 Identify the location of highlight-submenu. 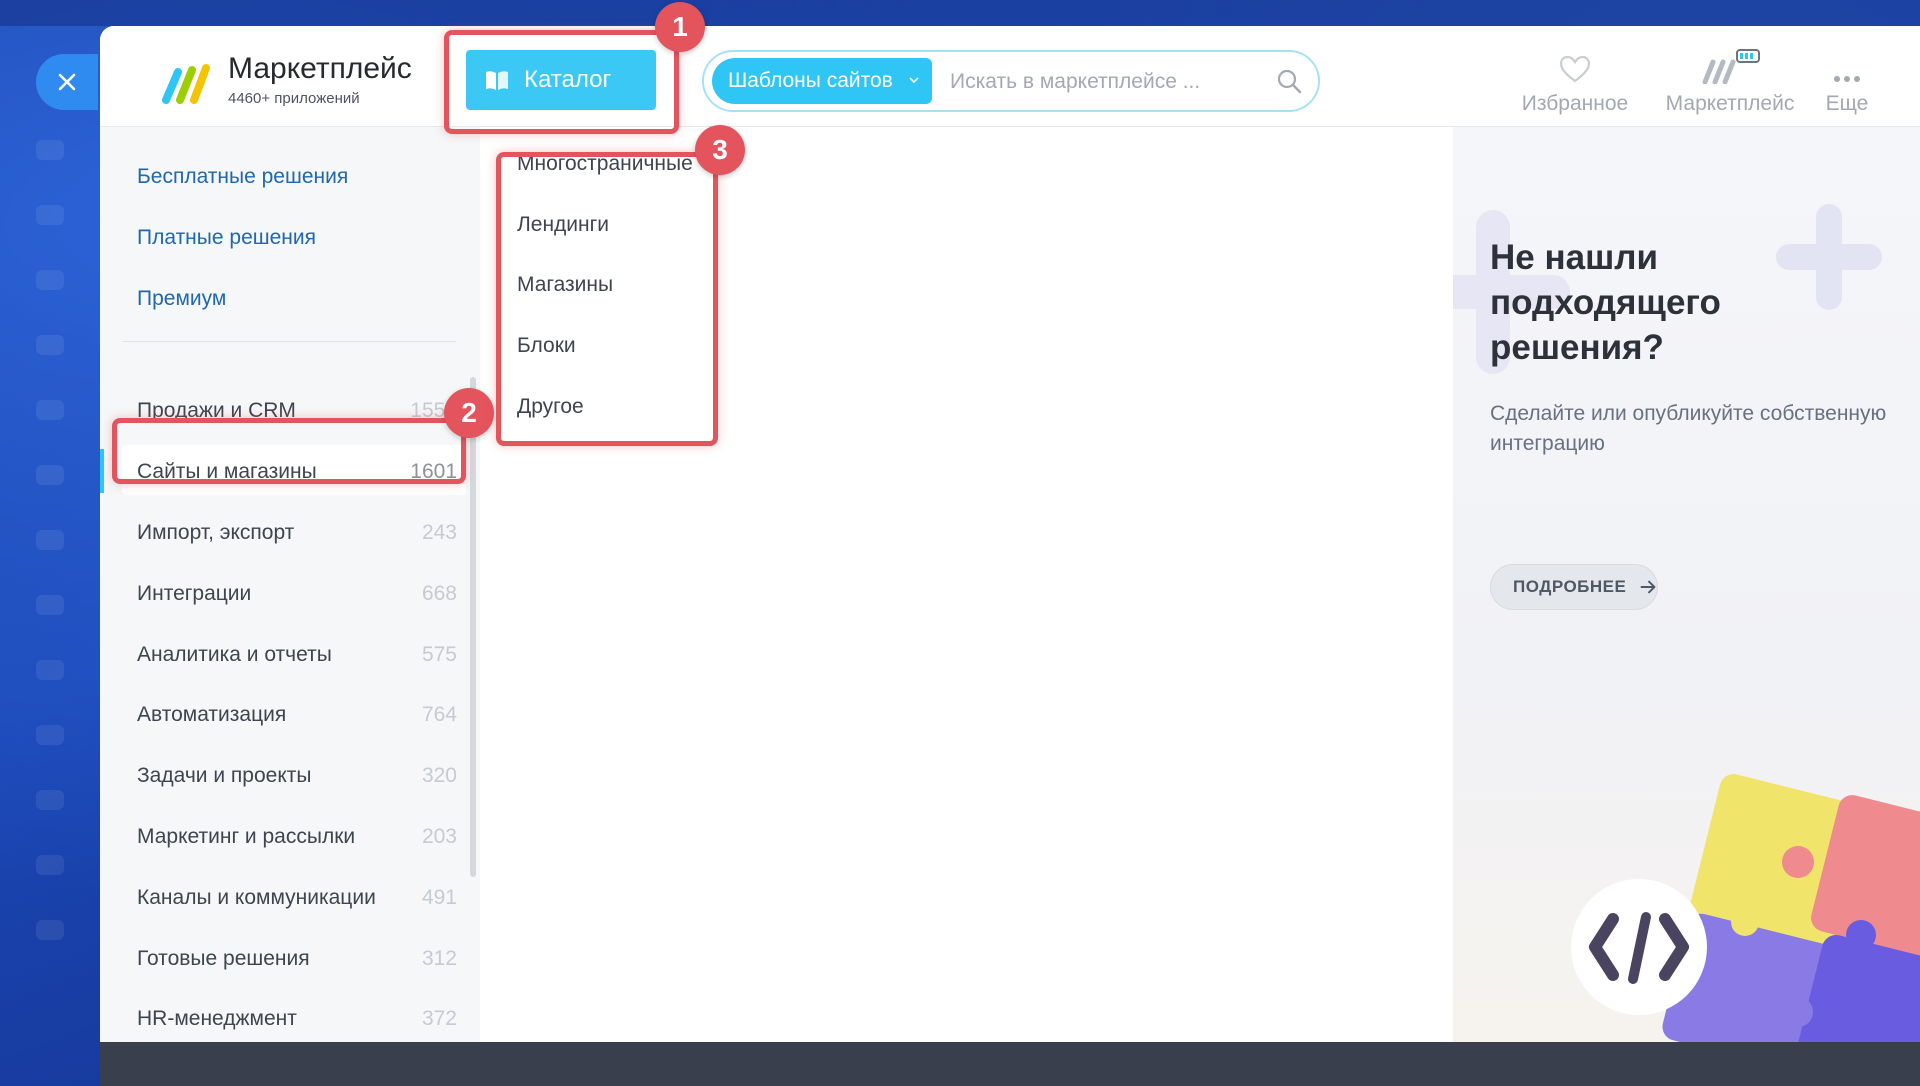
(607, 299).